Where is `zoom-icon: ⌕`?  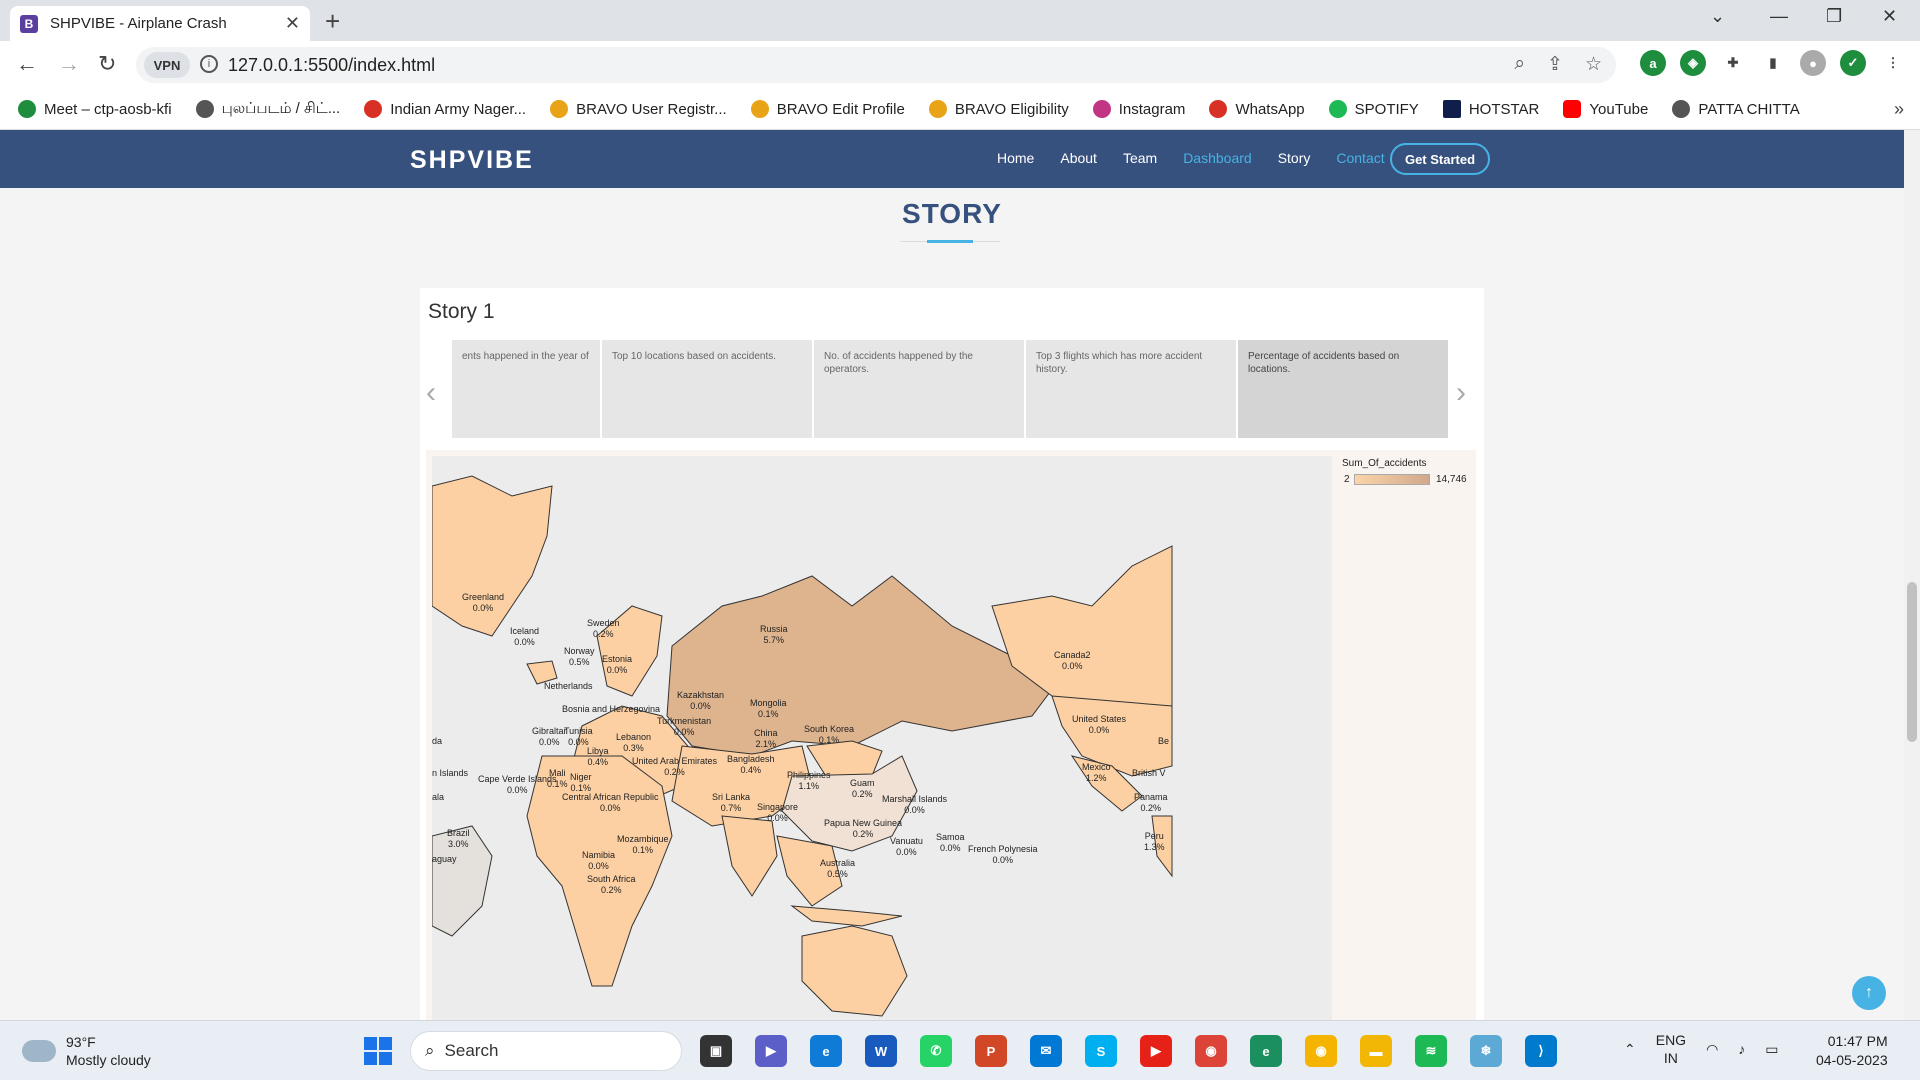 zoom-icon: ⌕ is located at coordinates (1519, 64).